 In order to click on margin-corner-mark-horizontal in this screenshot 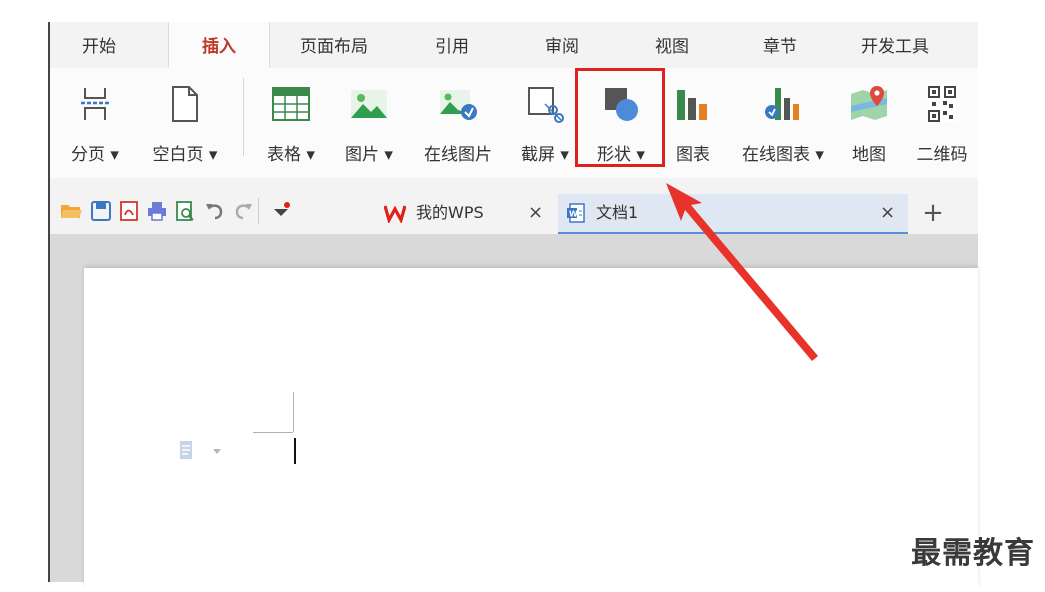, I will do `click(273, 432)`.